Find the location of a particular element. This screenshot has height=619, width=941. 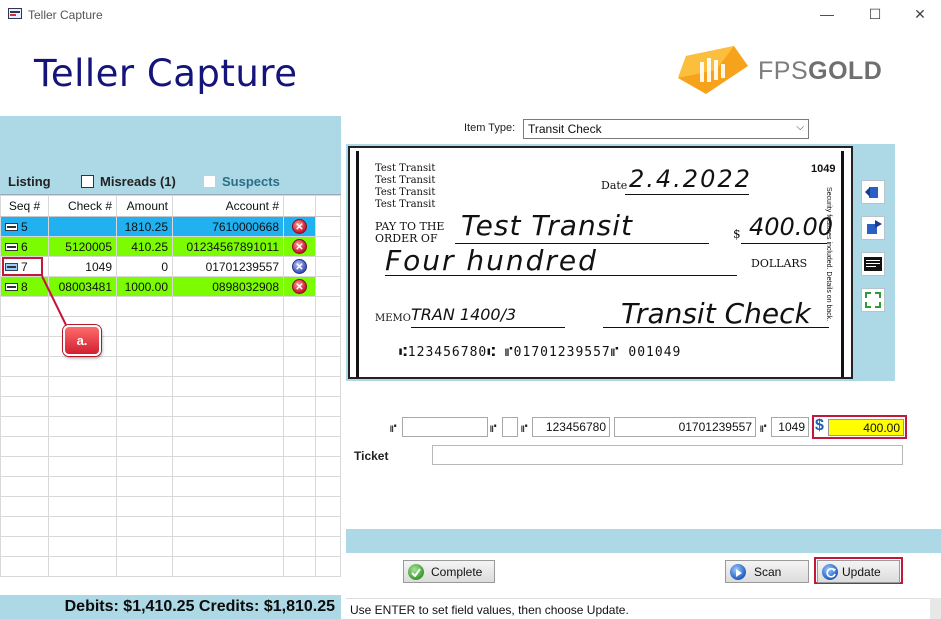

scan-button: Scan is located at coordinates (767, 571).